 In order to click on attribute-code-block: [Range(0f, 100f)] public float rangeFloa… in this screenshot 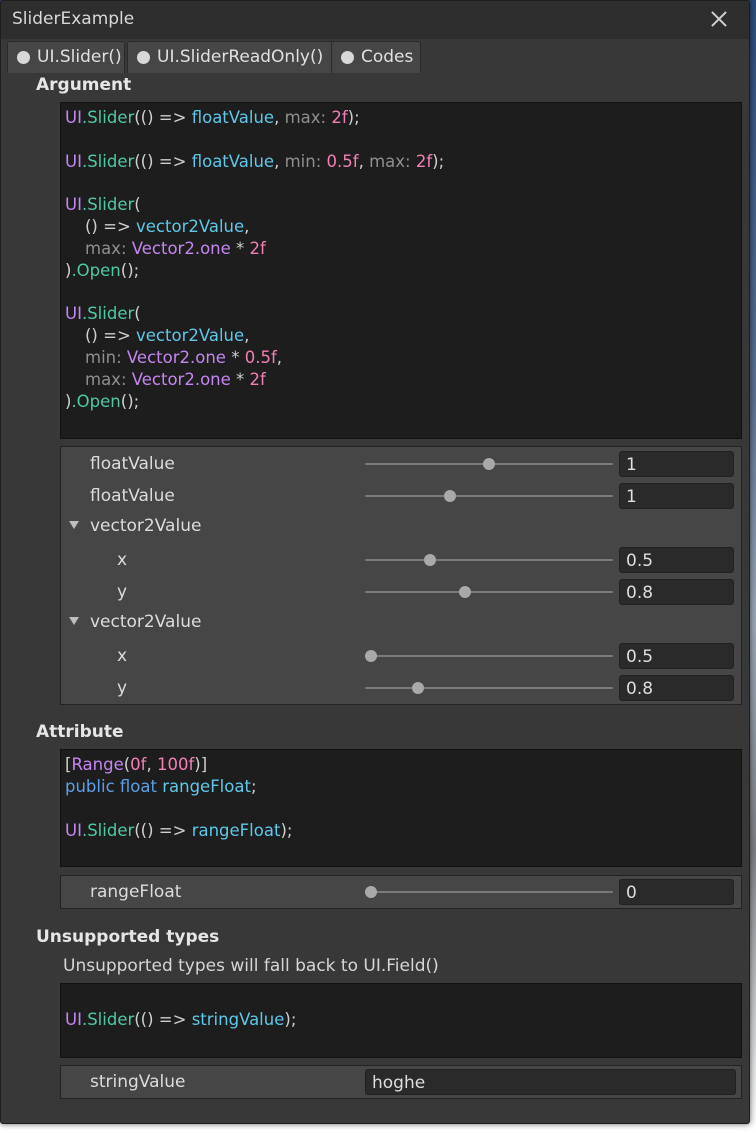, I will do `click(401, 808)`.